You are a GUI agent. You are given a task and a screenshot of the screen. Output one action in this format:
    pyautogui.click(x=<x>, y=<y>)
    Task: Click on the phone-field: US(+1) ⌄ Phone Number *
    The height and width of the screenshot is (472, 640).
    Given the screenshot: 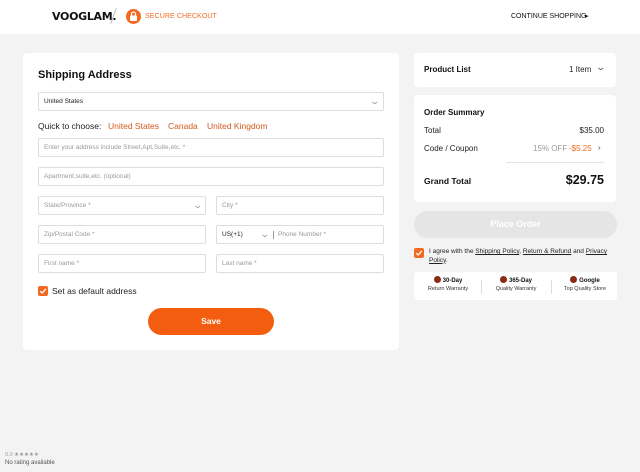 What is the action you would take?
    pyautogui.click(x=300, y=234)
    